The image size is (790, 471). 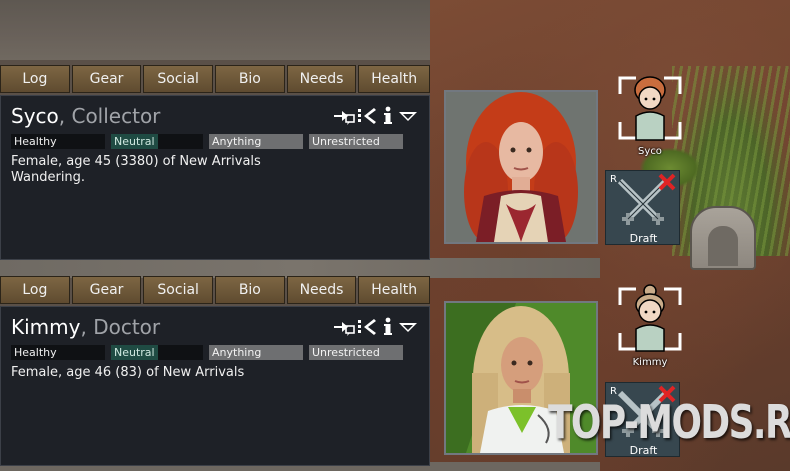 What do you see at coordinates (723, 238) in the screenshot?
I see `grave-stone` at bounding box center [723, 238].